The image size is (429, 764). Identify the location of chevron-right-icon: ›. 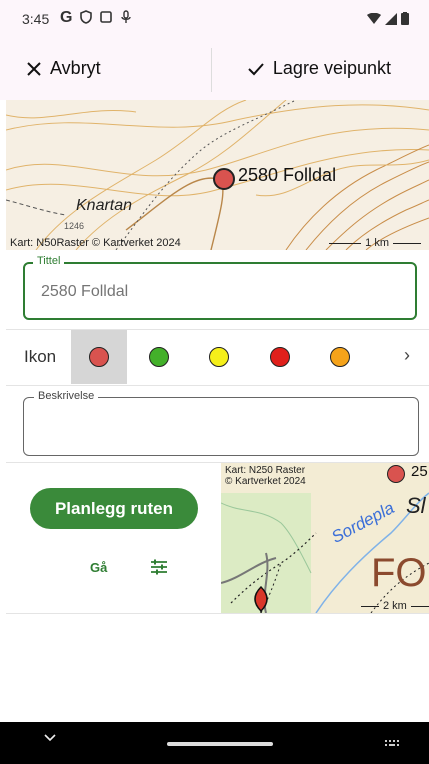
(407, 355).